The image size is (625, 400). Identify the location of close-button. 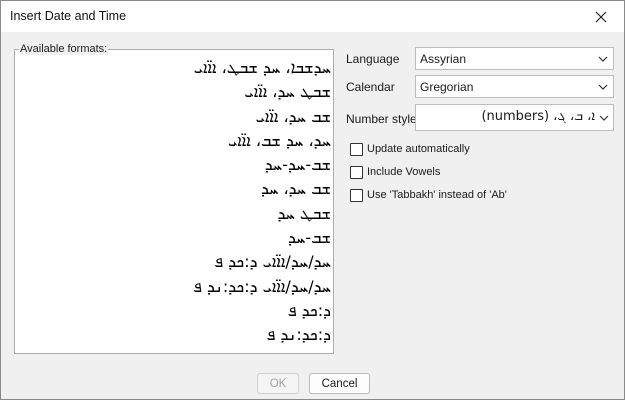
(601, 16).